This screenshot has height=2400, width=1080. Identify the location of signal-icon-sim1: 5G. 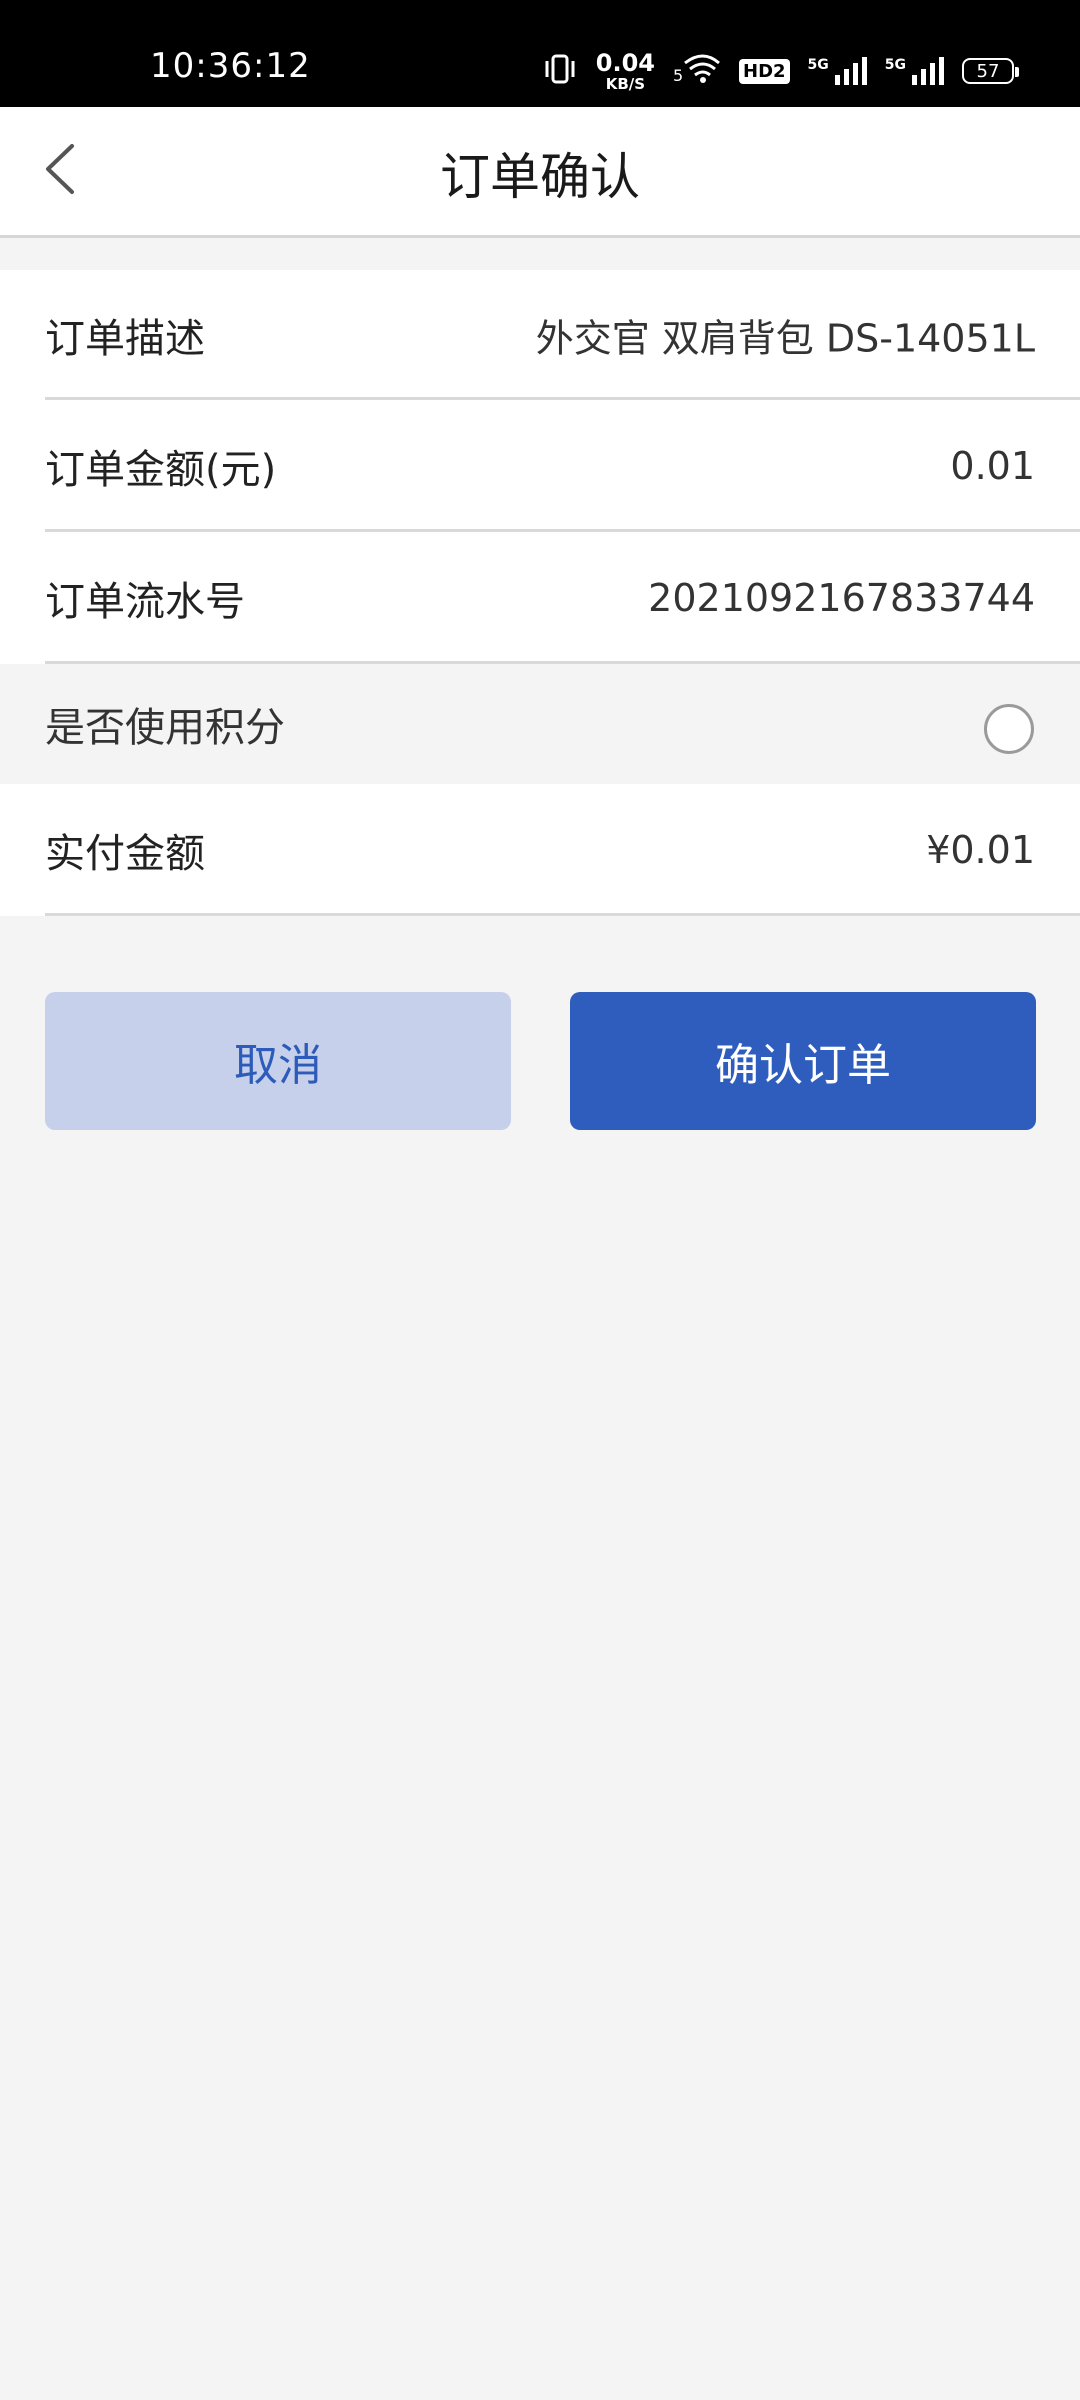
(837, 71).